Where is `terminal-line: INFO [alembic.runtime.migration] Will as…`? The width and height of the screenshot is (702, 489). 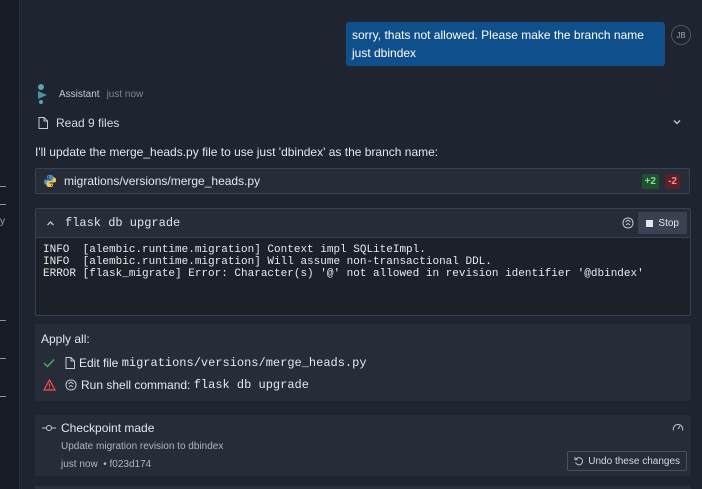 terminal-line: INFO [alembic.runtime.migration] Will as… is located at coordinates (267, 262).